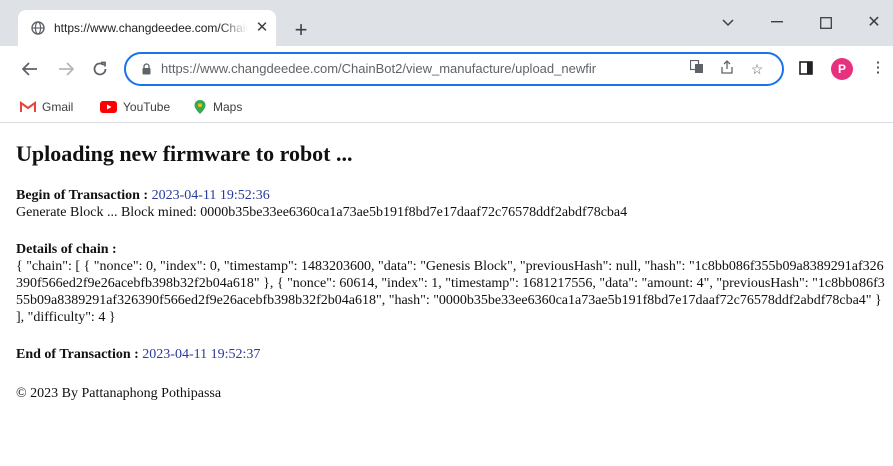  What do you see at coordinates (777, 23) in the screenshot?
I see `minimize-button` at bounding box center [777, 23].